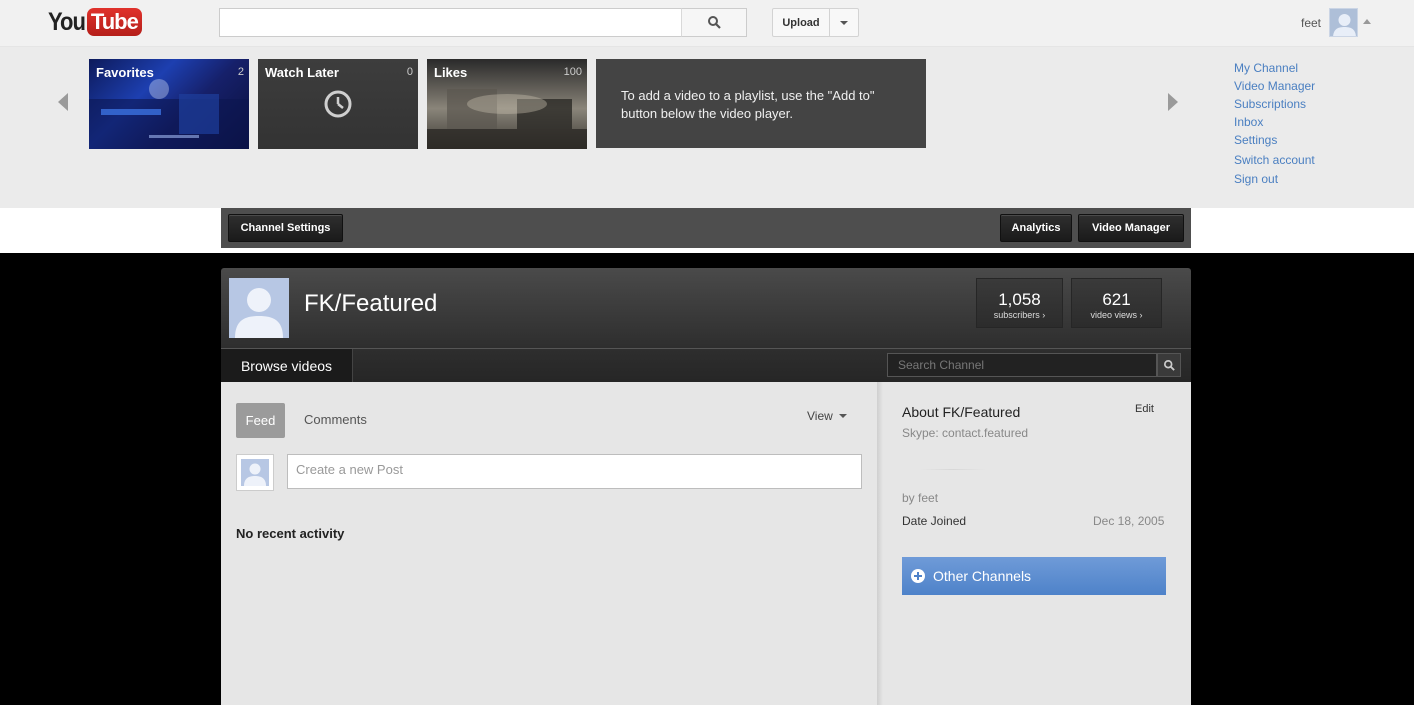  I want to click on link-settings: Settings, so click(1274, 140).